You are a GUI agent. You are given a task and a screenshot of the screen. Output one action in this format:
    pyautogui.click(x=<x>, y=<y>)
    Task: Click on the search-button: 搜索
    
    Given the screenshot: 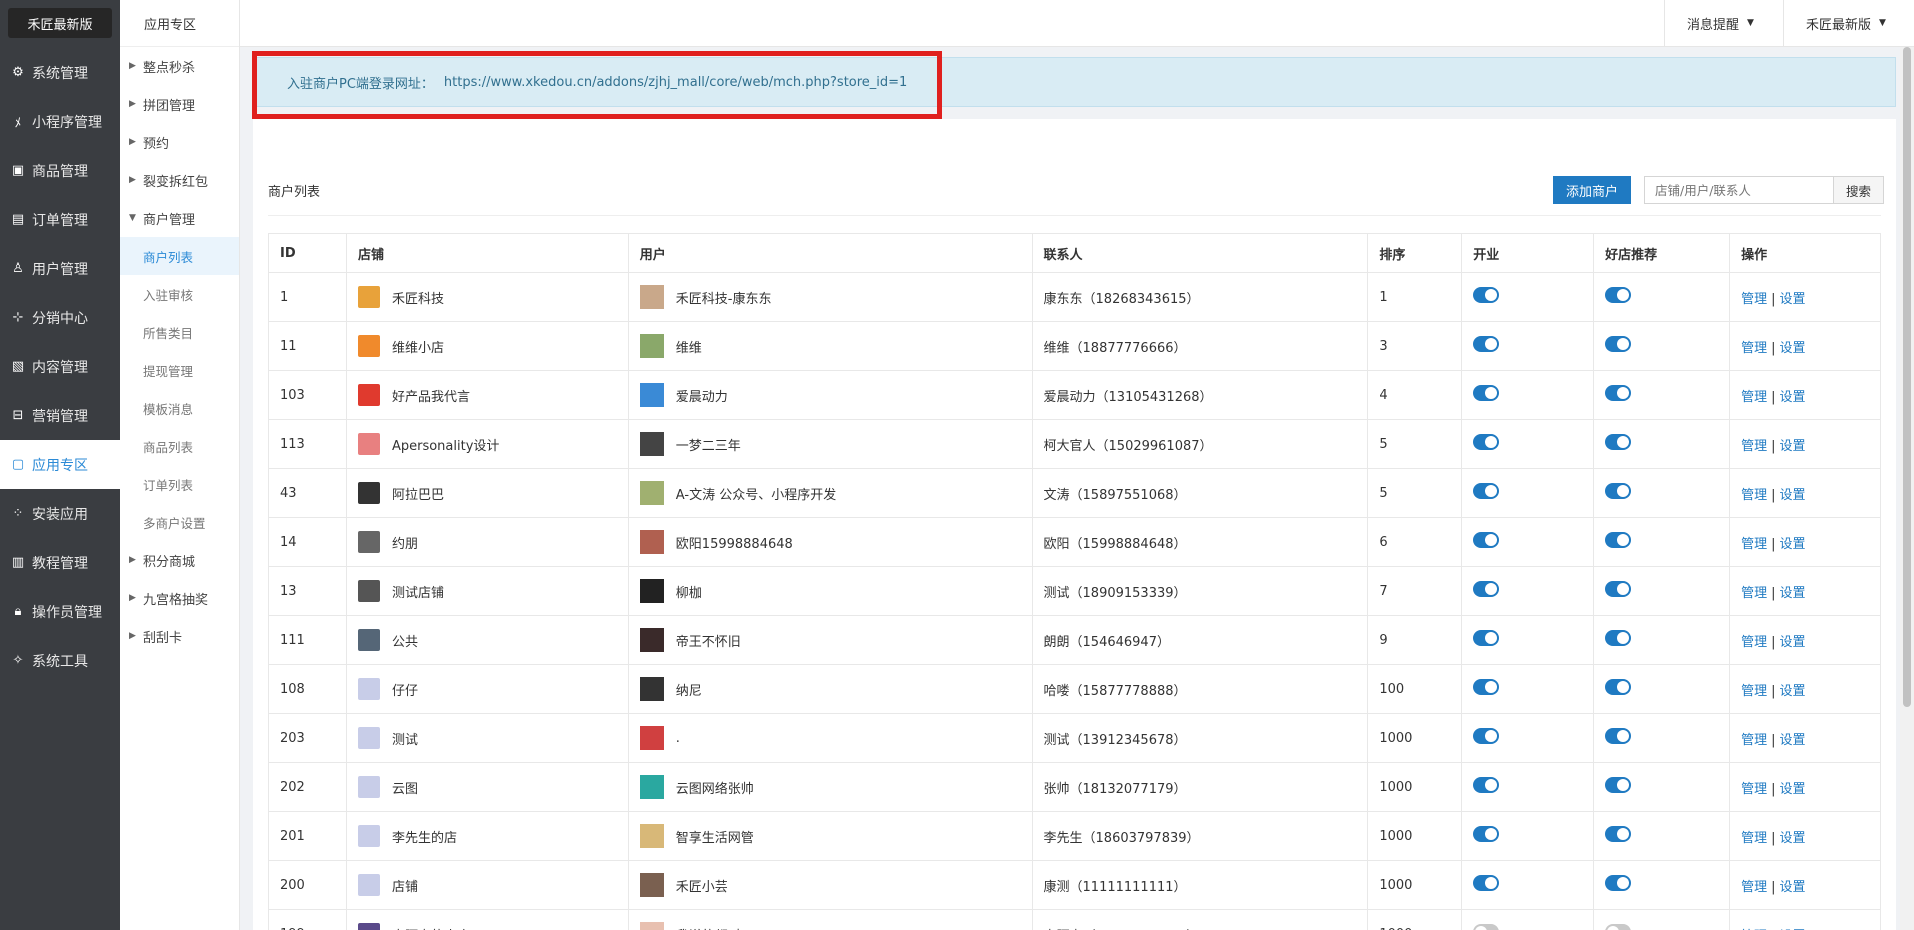 What is the action you would take?
    pyautogui.click(x=1859, y=190)
    